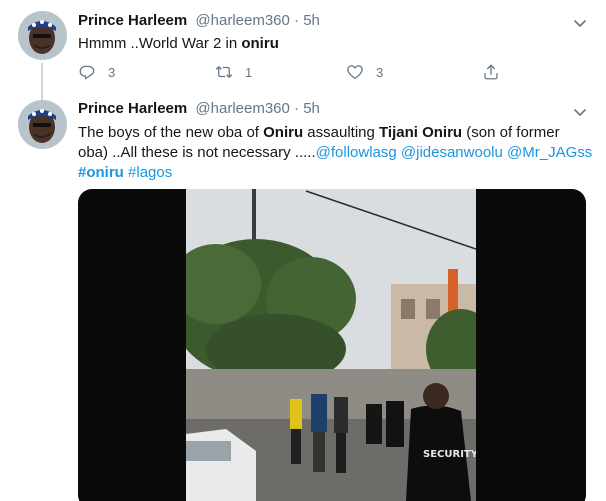 The height and width of the screenshot is (501, 606). I want to click on tweet-text: Hmmm ..World War 2 in oniru, so click(178, 44).